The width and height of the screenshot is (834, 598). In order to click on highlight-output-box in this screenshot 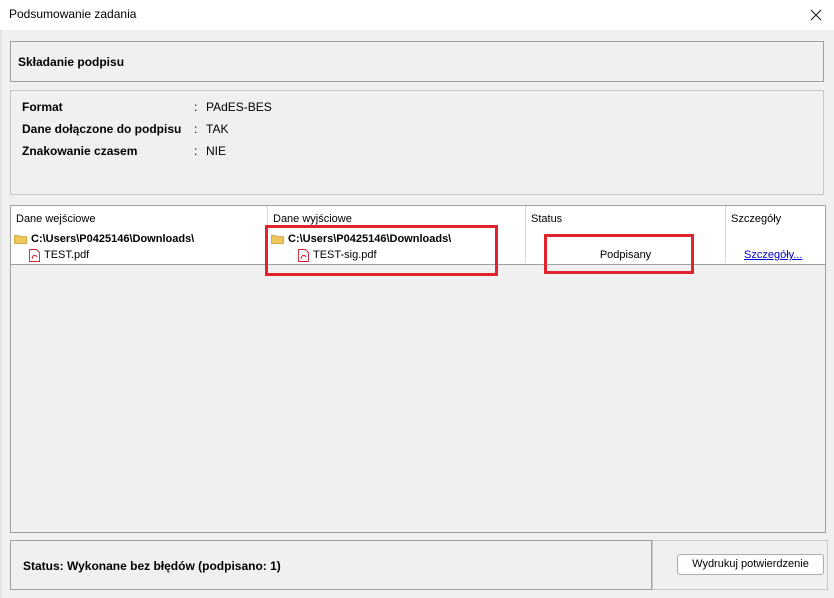, I will do `click(381, 250)`.